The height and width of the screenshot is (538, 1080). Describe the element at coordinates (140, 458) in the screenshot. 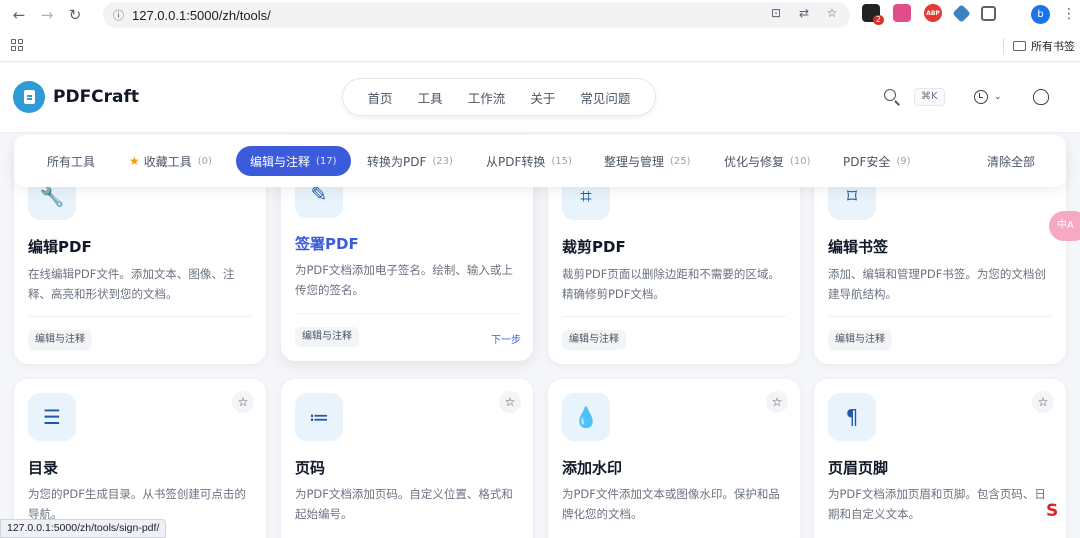

I see `tool-card-toc: ☰ ☆ 目录 为您的PDF生成目录。从书签创建可点击的导航。` at that location.